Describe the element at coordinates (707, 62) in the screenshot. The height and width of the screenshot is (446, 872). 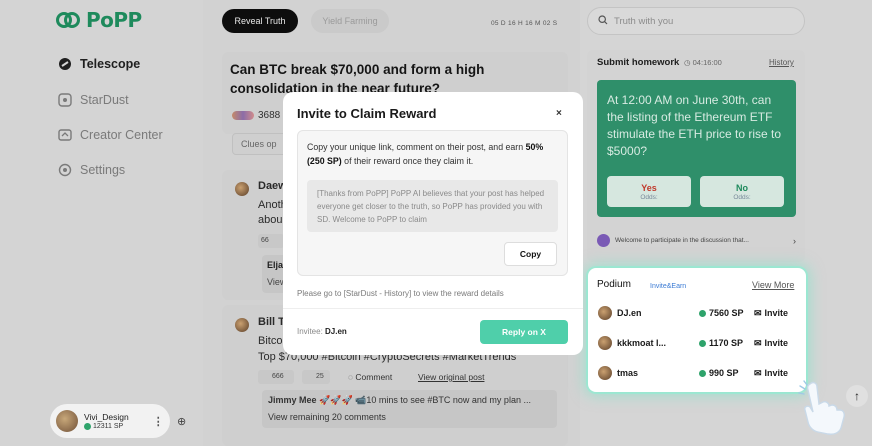
I see `homework-time: 04:16:00` at that location.